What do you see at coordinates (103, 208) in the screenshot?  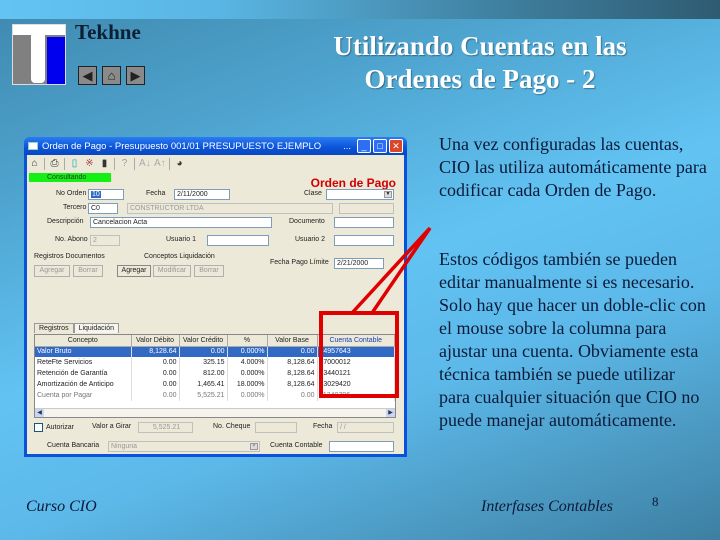 I see `tercero-code-field: C0` at bounding box center [103, 208].